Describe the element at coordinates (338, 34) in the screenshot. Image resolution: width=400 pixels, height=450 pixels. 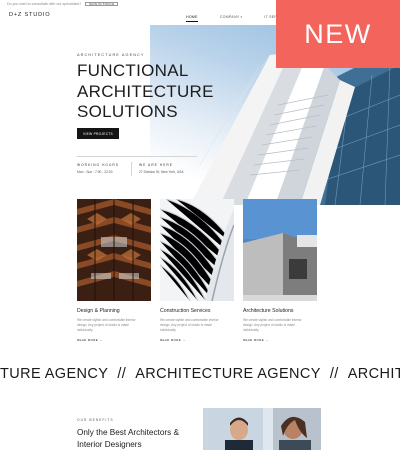
I see `new-badge: NEW` at that location.